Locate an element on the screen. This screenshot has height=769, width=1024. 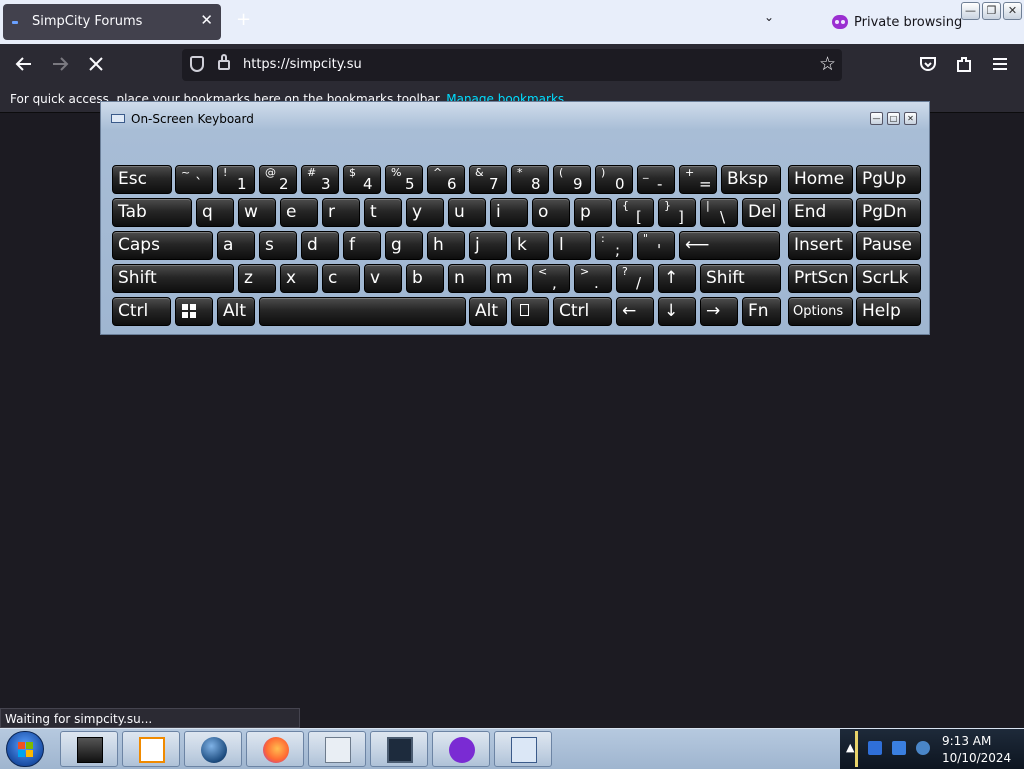
key-esc: Esc is located at coordinates (142, 179).